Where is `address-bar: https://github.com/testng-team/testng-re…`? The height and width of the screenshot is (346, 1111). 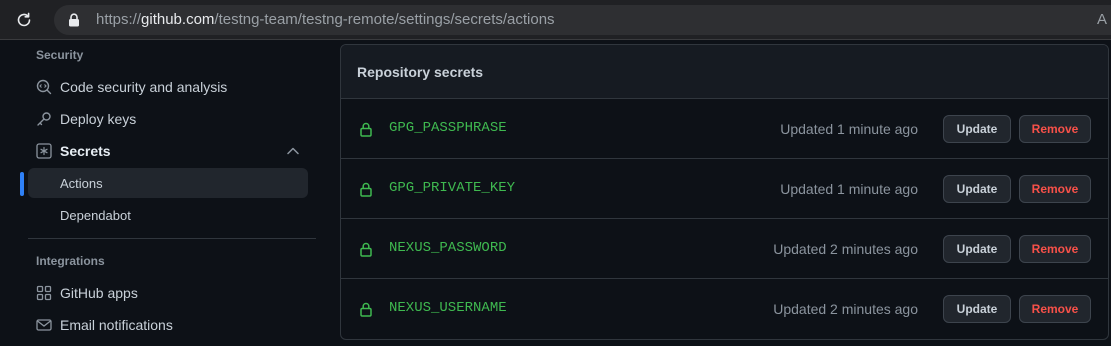 address-bar: https://github.com/testng-team/testng-re… is located at coordinates (582, 20).